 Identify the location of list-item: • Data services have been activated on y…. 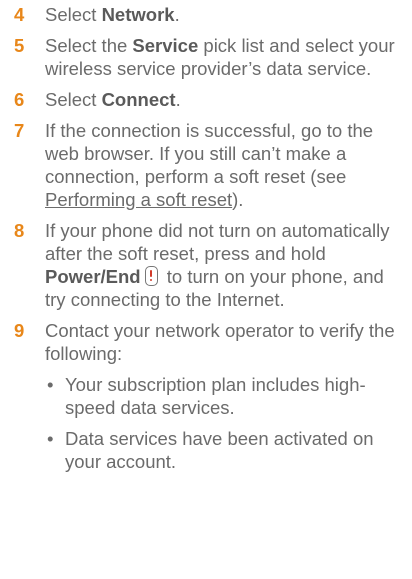
(222, 450).